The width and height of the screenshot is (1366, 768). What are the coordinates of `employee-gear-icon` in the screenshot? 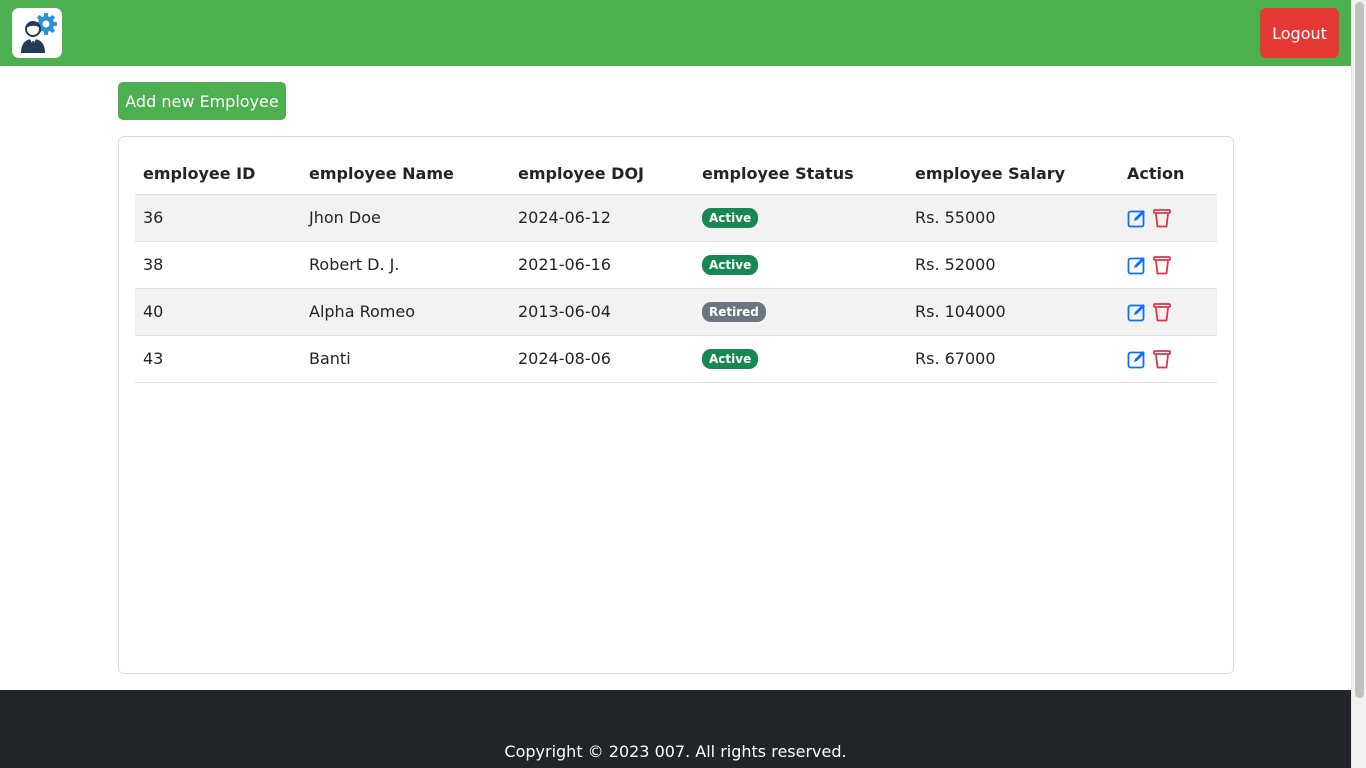 It's located at (39, 33).